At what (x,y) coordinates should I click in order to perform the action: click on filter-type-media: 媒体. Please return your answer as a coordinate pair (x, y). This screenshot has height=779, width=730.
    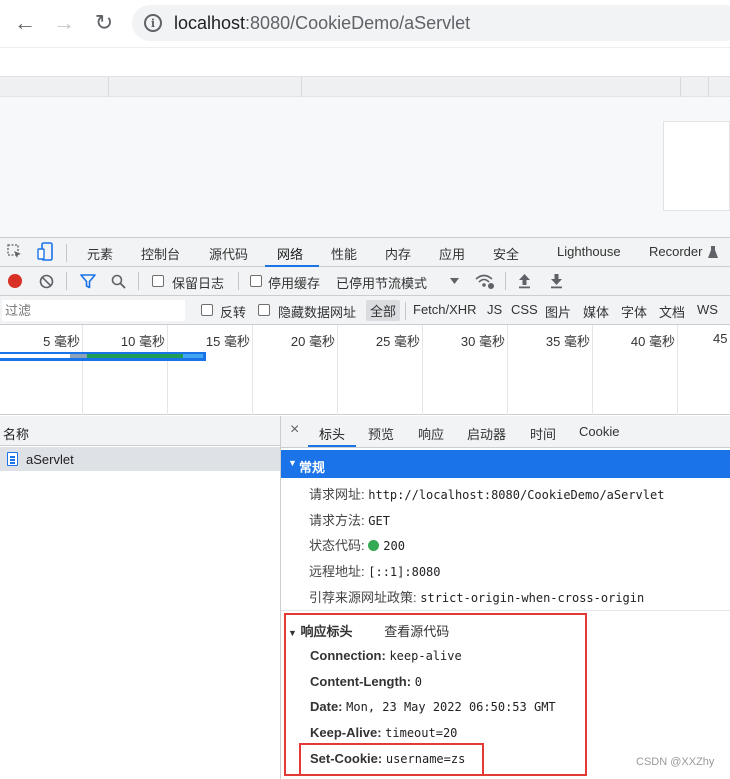
    Looking at the image, I should click on (596, 311).